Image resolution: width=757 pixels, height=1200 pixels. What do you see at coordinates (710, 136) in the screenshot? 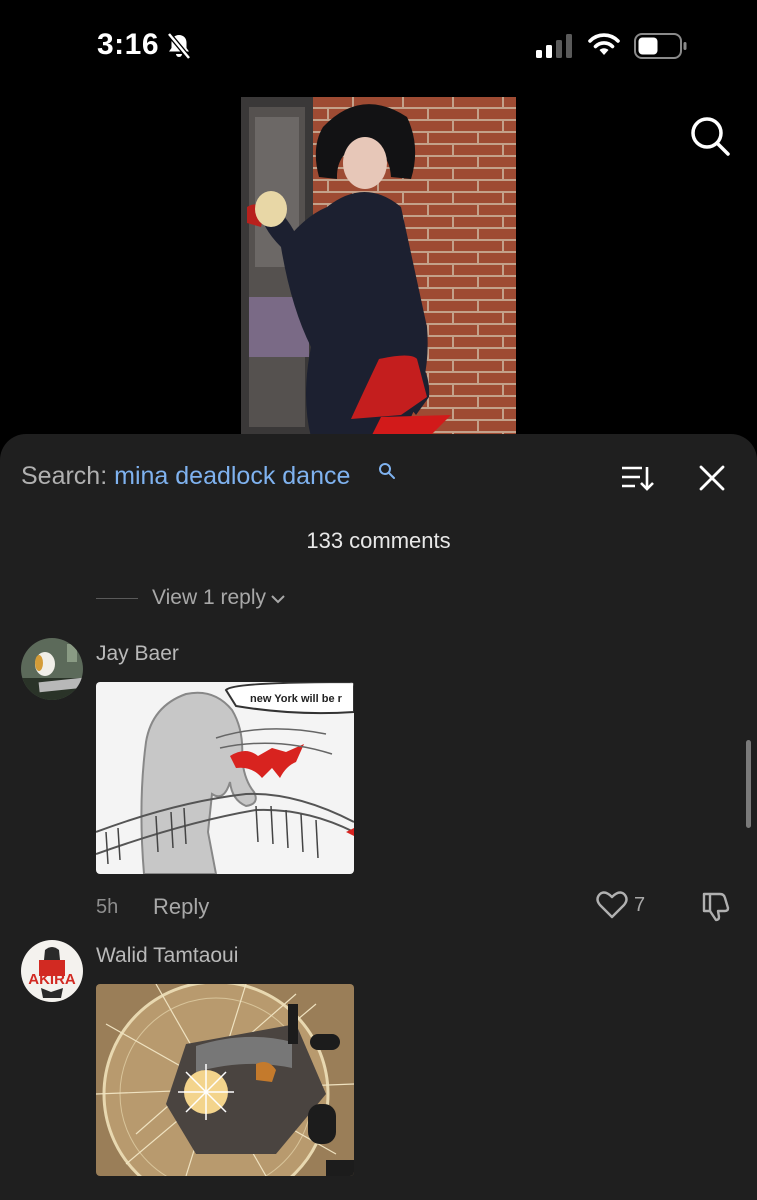
I see `search-icon` at bounding box center [710, 136].